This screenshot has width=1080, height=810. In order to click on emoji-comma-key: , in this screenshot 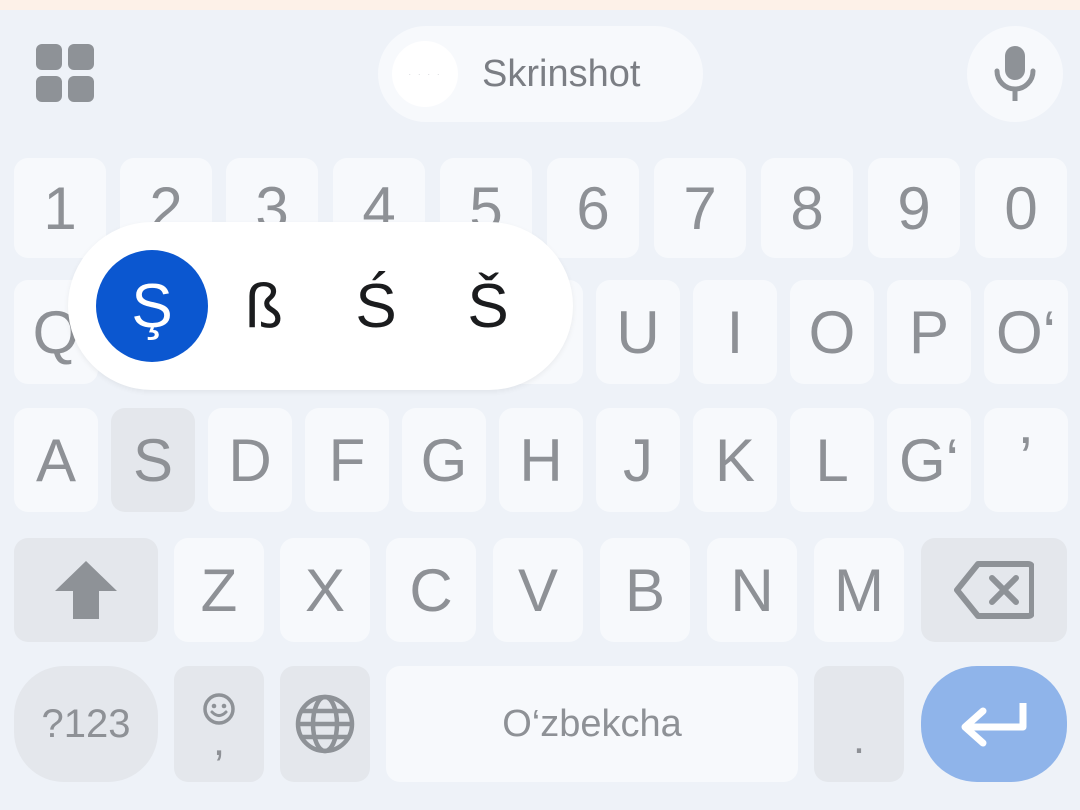, I will do `click(219, 724)`.